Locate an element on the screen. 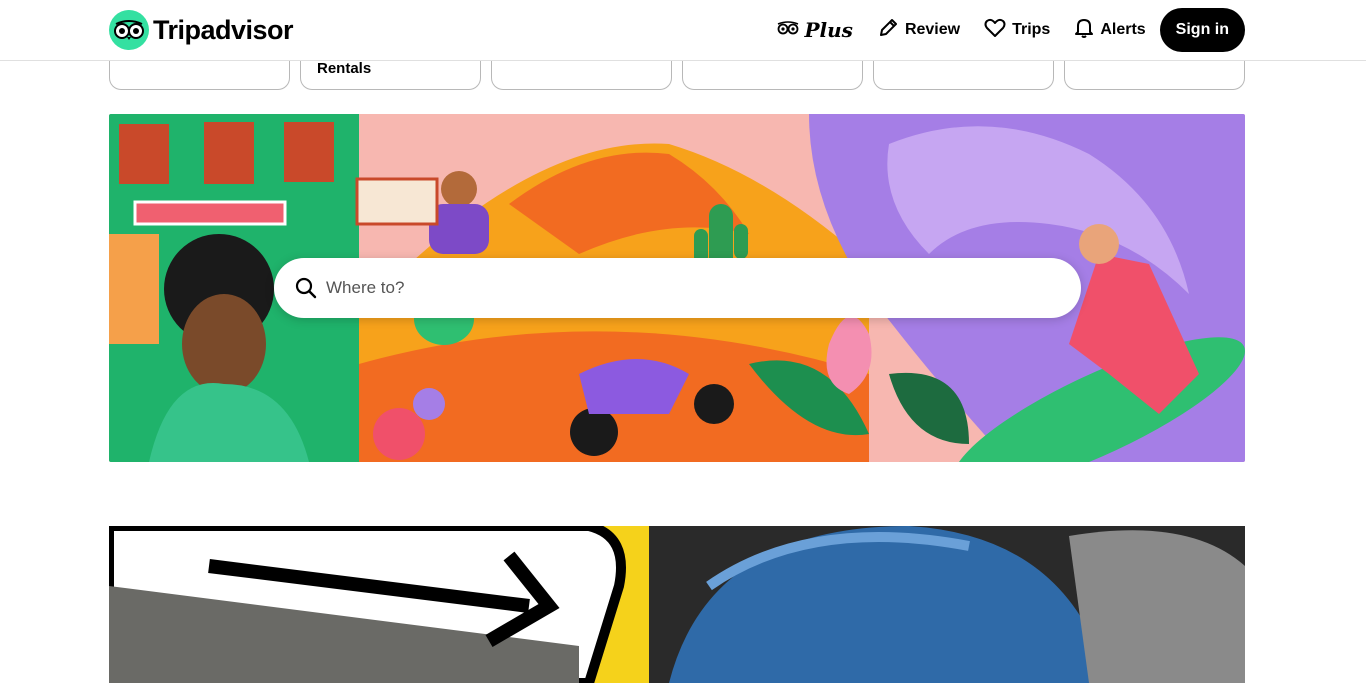 This screenshot has width=1366, height=683. header-nav: Plus Review Trips Alerts Sign in is located at coordinates (1005, 30).